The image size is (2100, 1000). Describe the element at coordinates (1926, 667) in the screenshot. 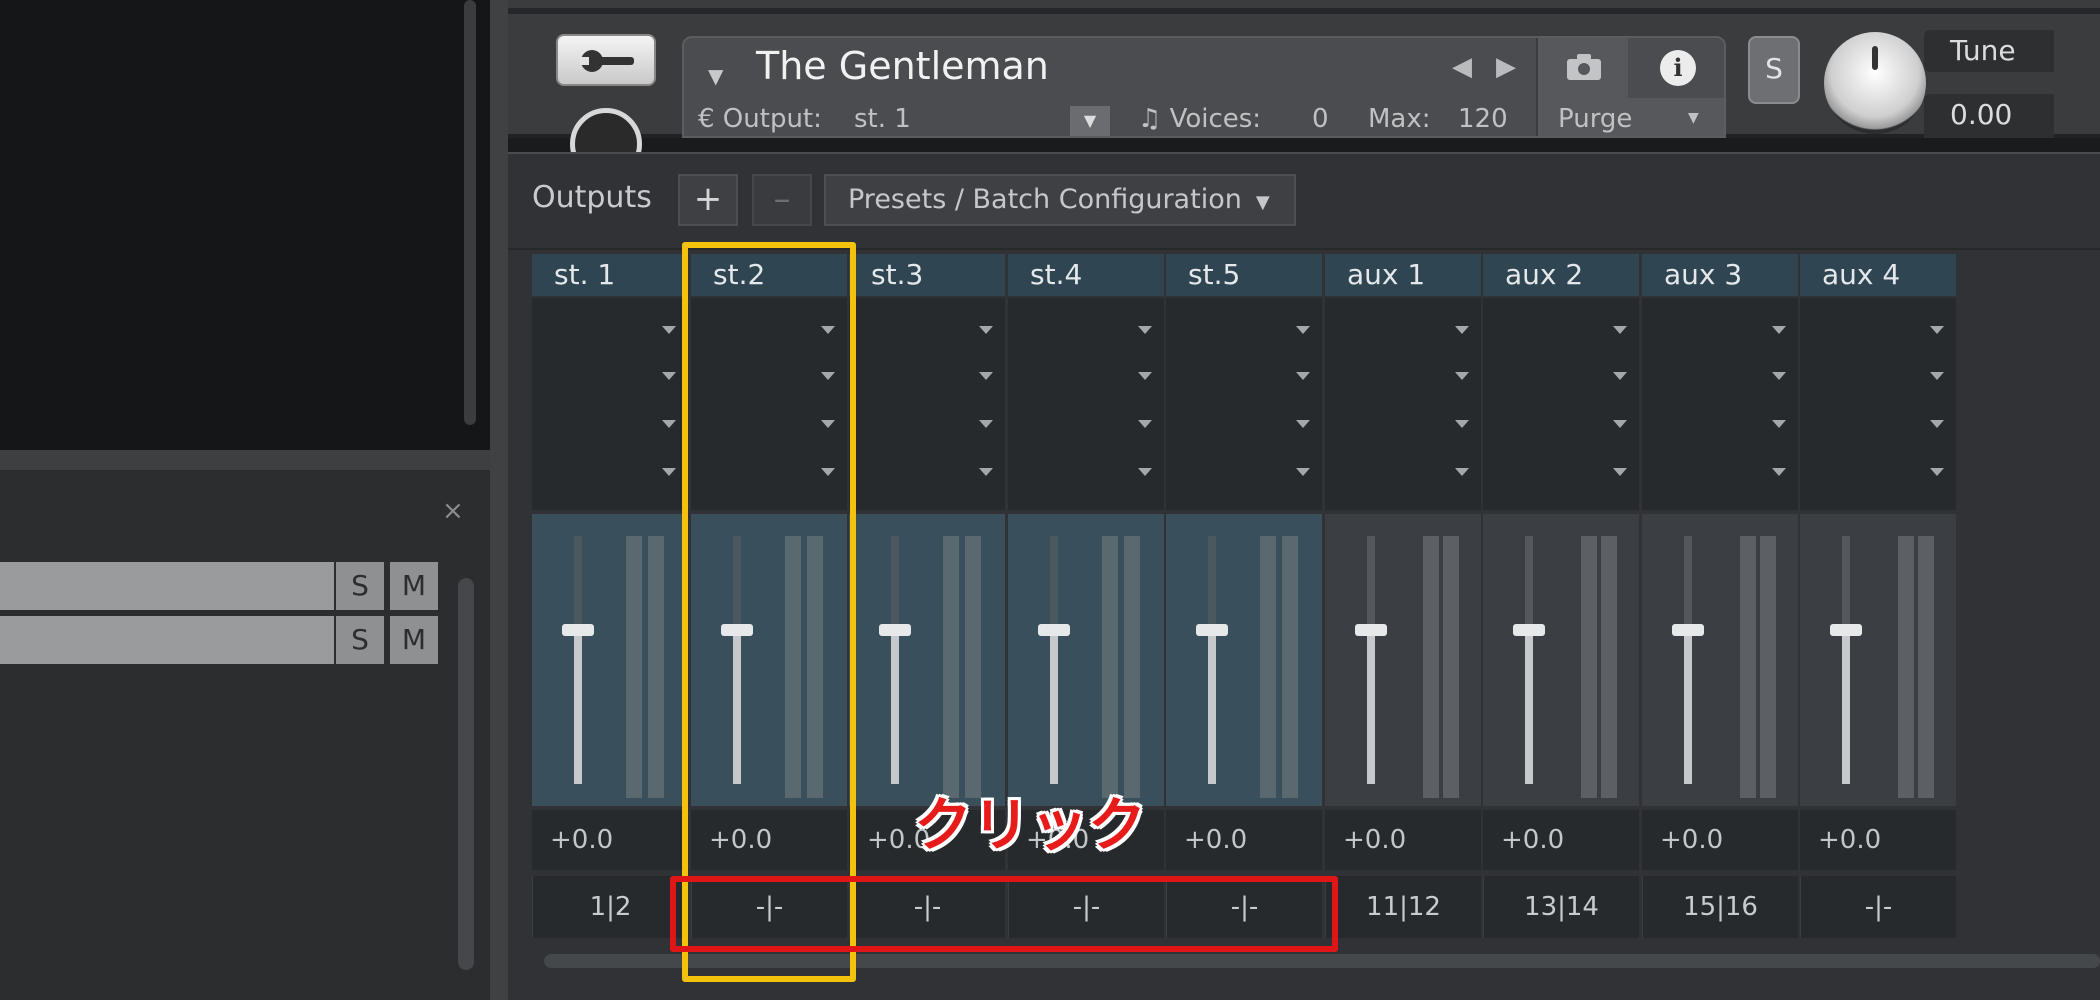

I see `meter-right` at that location.